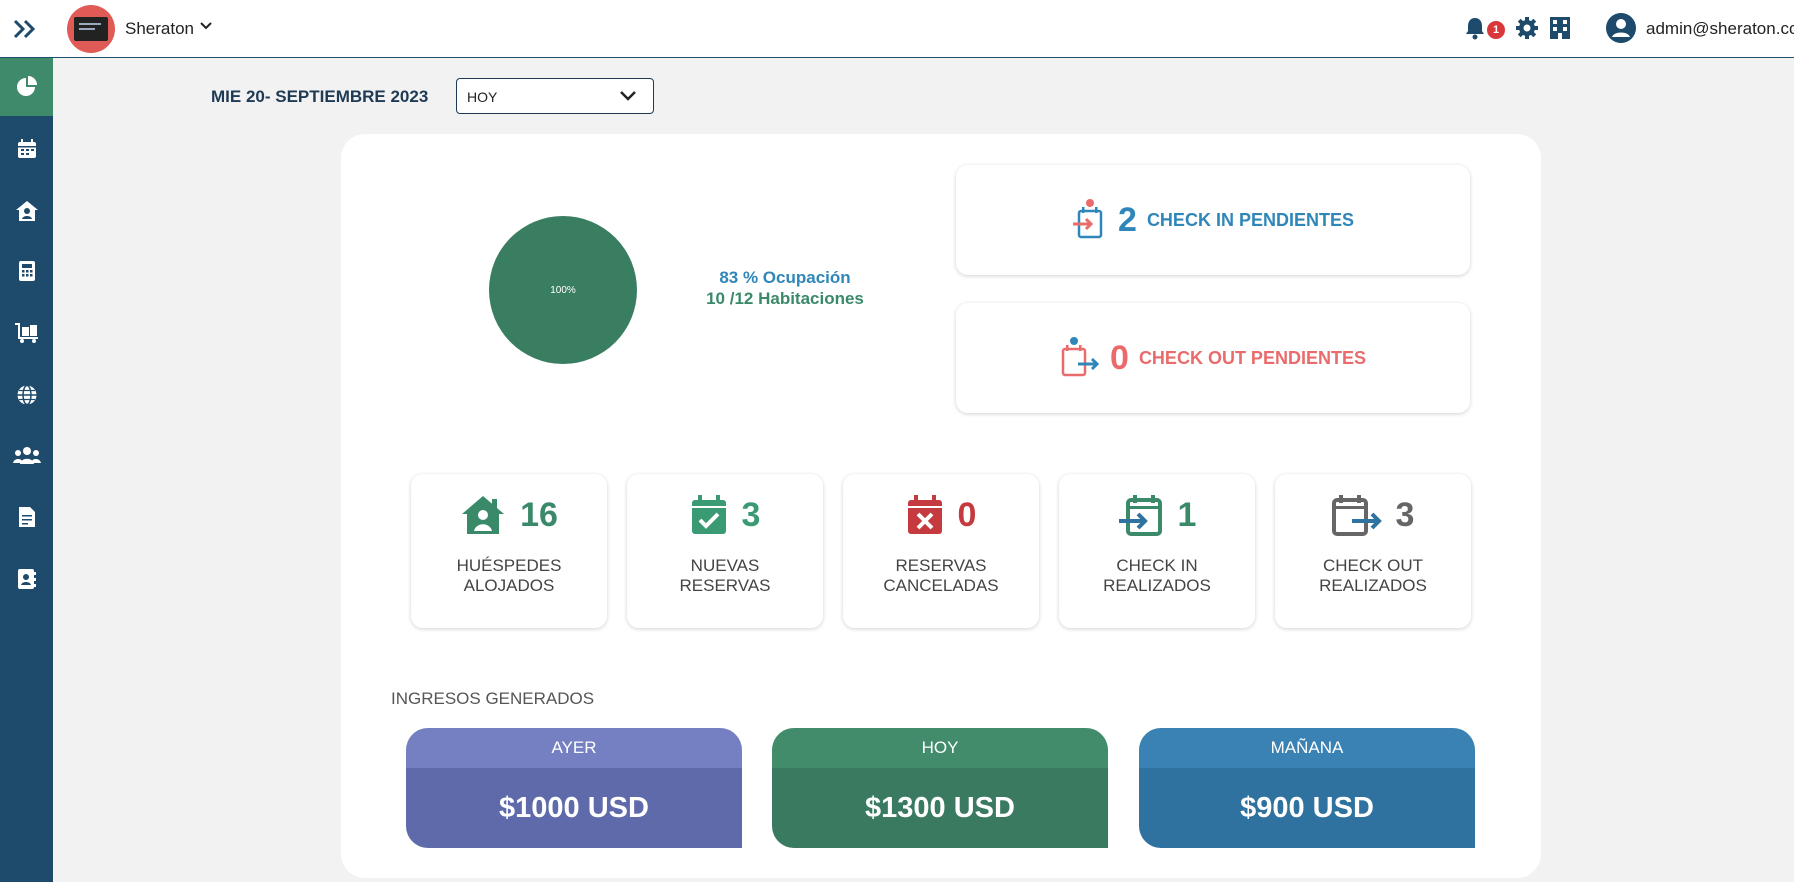  Describe the element at coordinates (1307, 748) in the screenshot. I see `income-card-label: MAÑANA` at that location.